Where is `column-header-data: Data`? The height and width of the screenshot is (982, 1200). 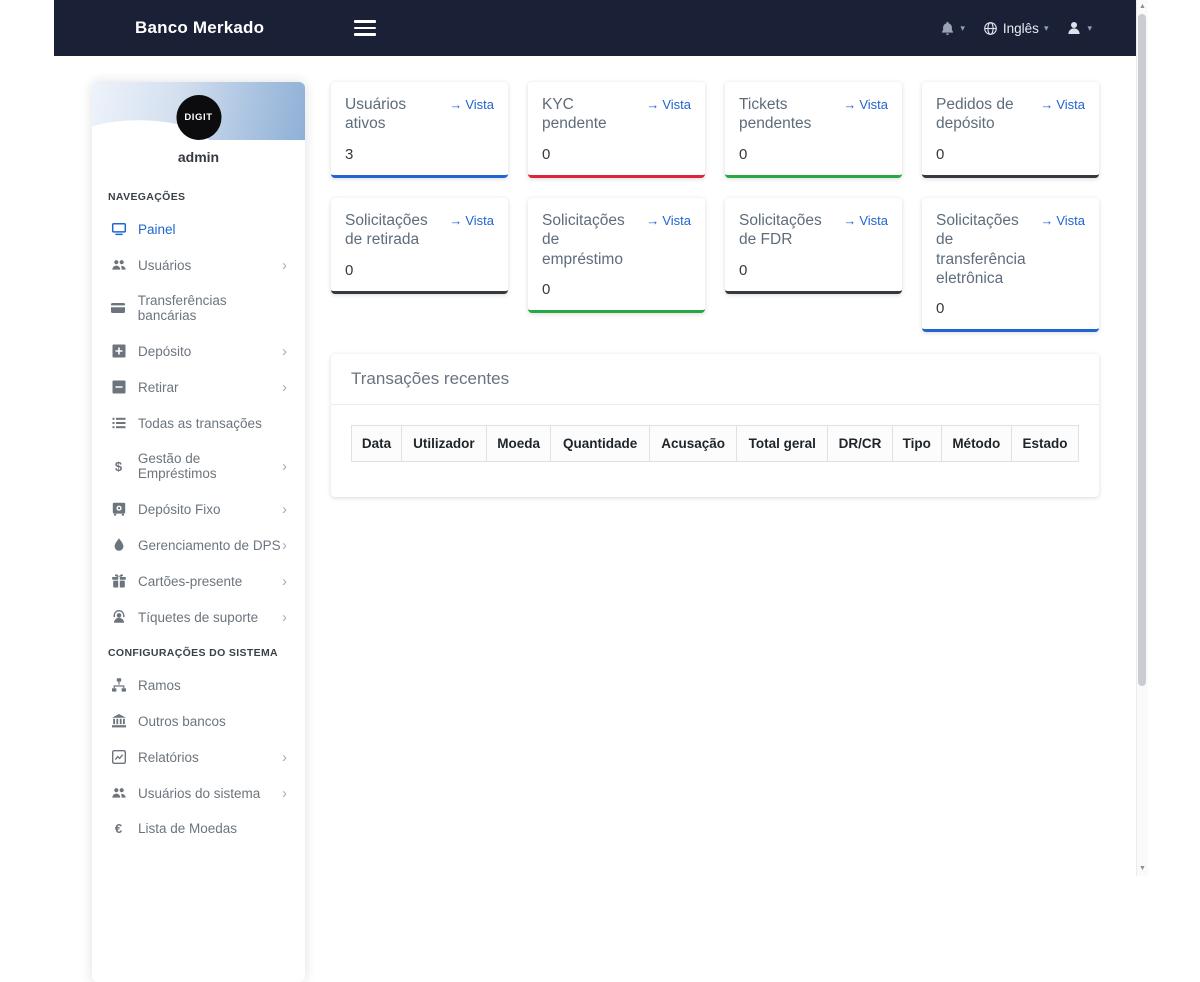
column-header-data: Data is located at coordinates (376, 444).